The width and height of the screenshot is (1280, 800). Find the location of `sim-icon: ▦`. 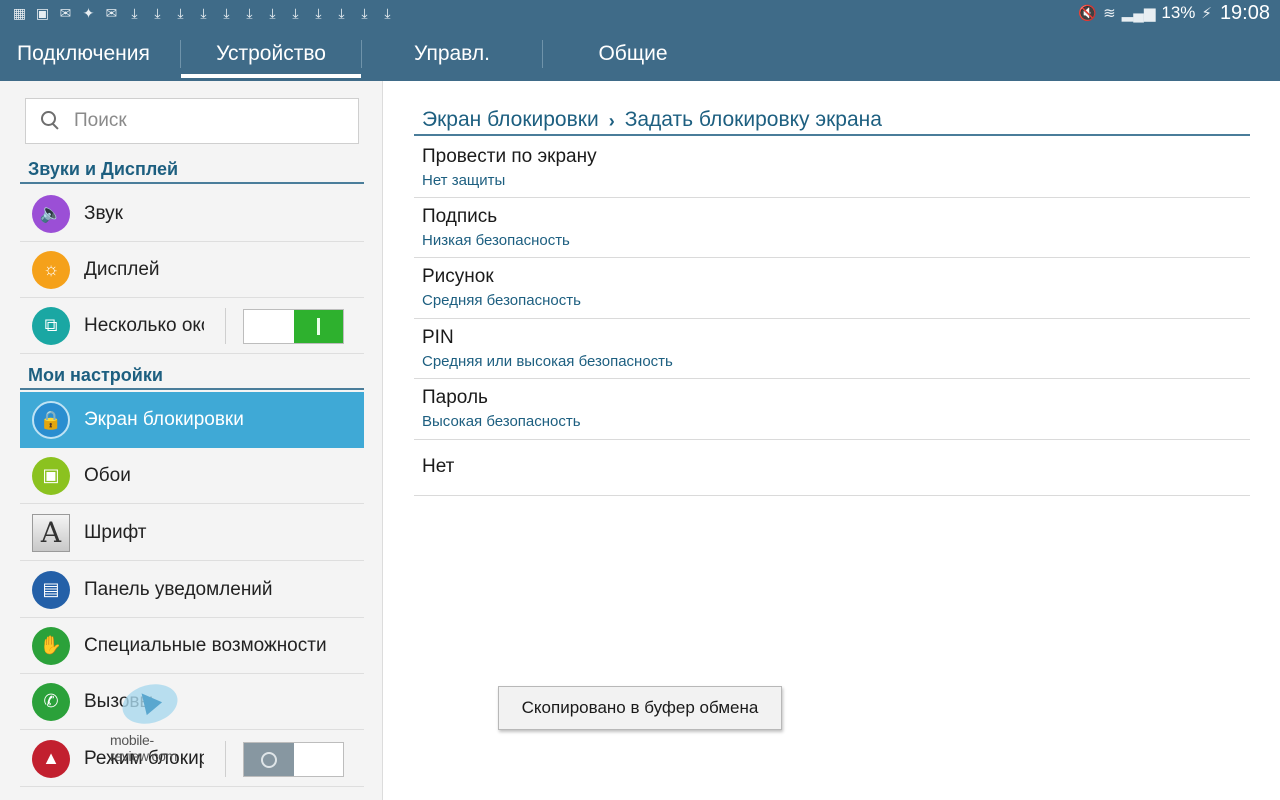

sim-icon: ▦ is located at coordinates (19, 13).